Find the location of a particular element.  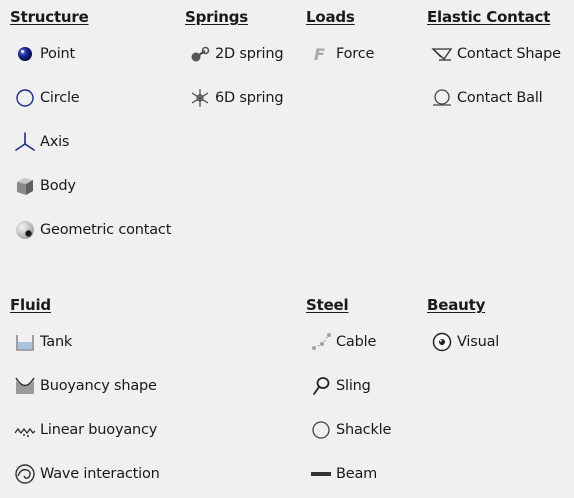

geometric-contact-icon is located at coordinates (25, 230).